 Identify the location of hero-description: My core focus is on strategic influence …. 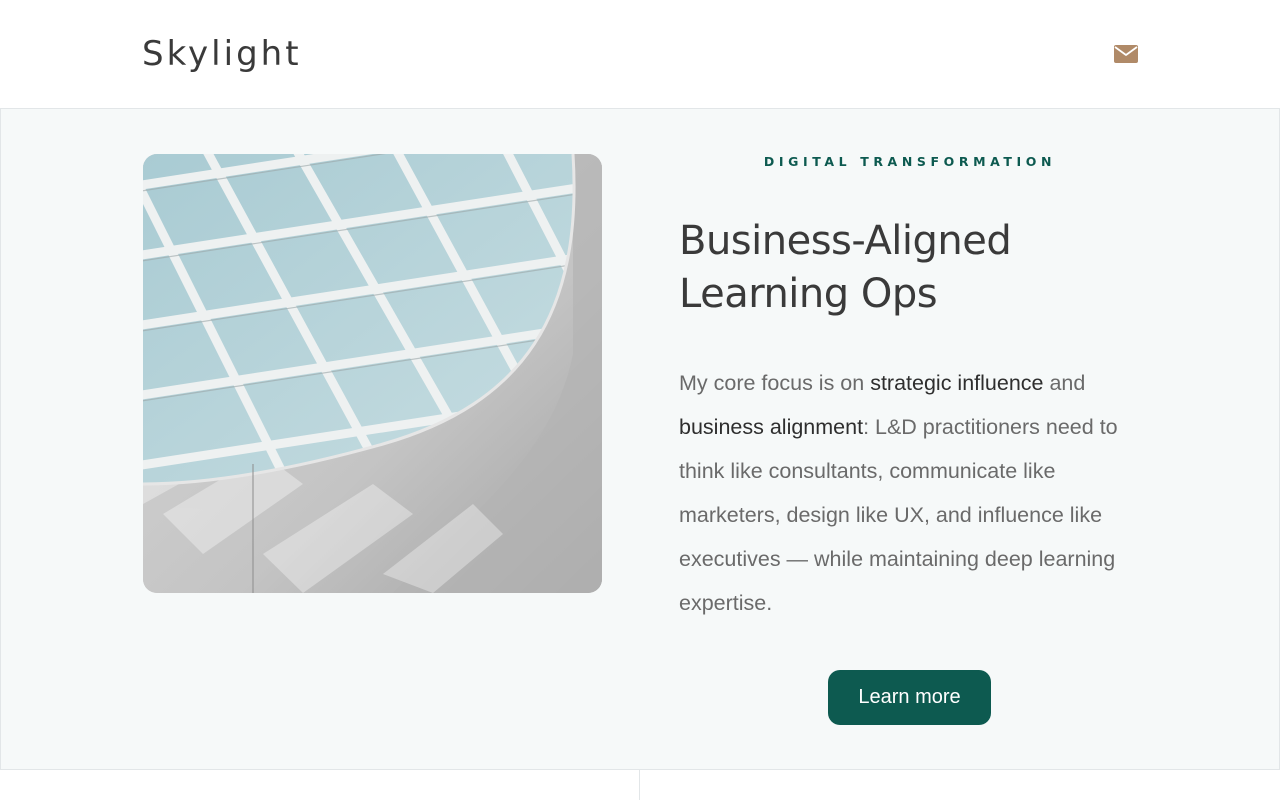
(910, 493).